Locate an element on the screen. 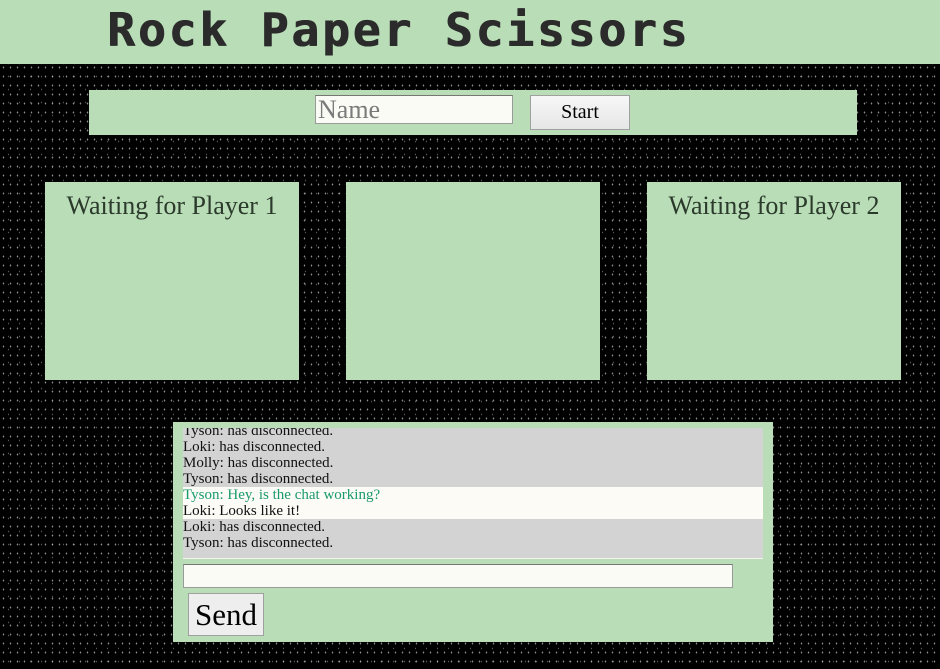 This screenshot has width=940, height=669. chat-message: Tyson: Hey, is the chat working? is located at coordinates (473, 495).